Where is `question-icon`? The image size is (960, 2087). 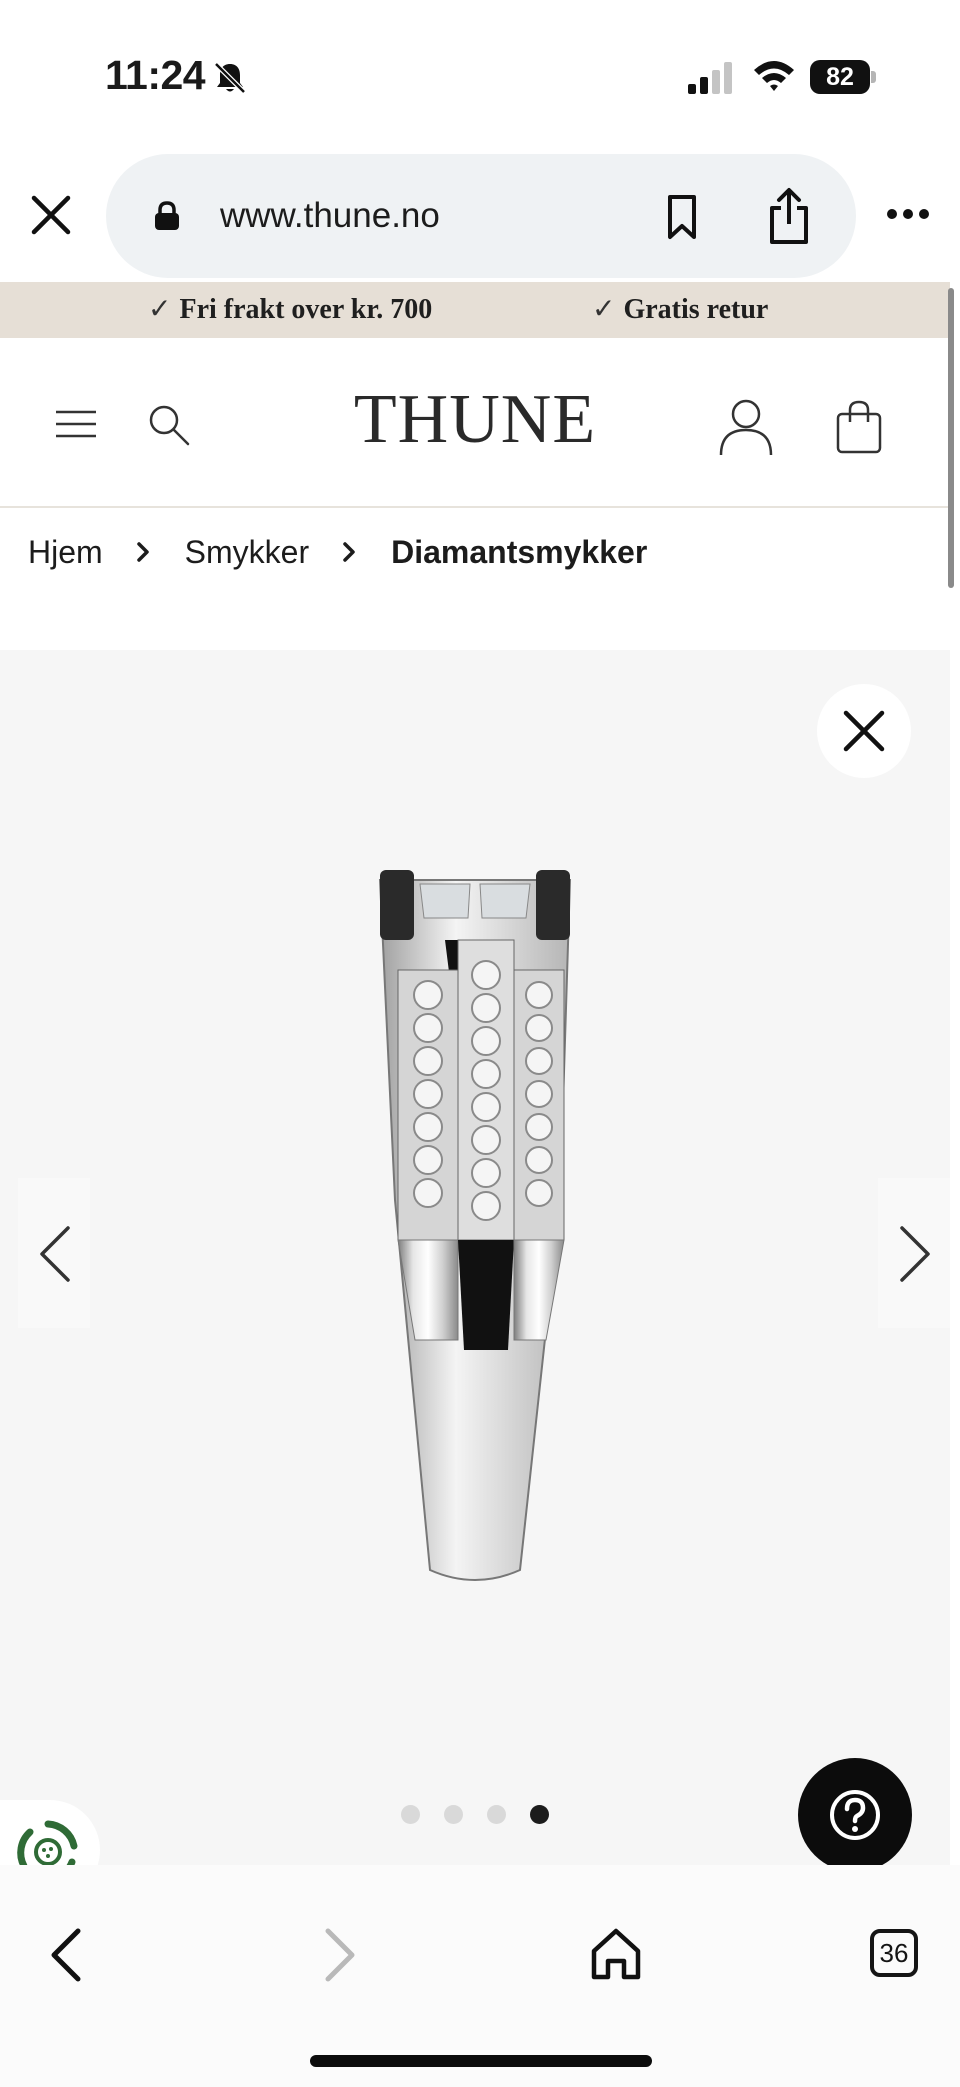 question-icon is located at coordinates (855, 1815).